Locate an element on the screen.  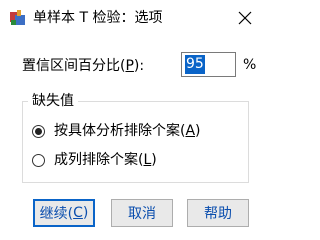
percent-unit: % is located at coordinates (250, 65).